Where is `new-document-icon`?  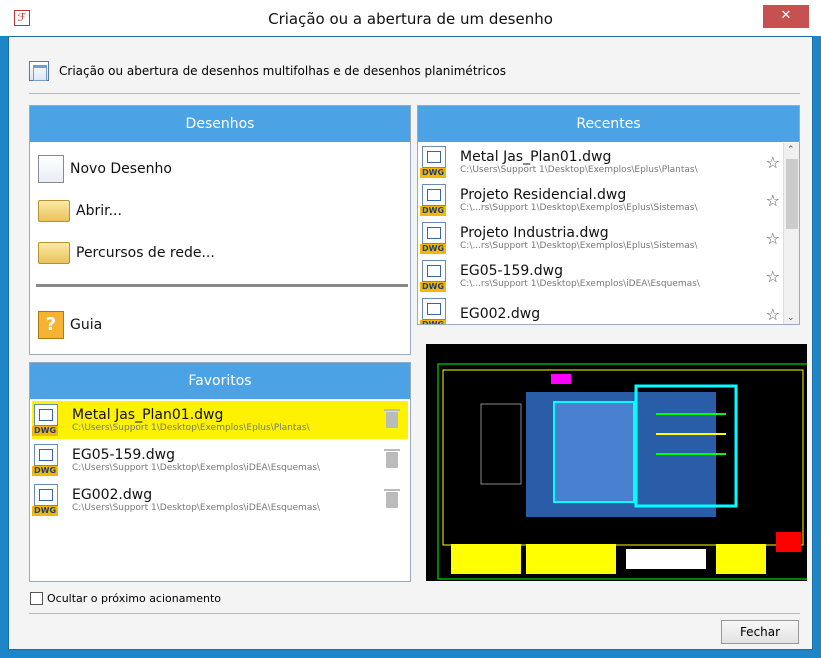
new-document-icon is located at coordinates (51, 169).